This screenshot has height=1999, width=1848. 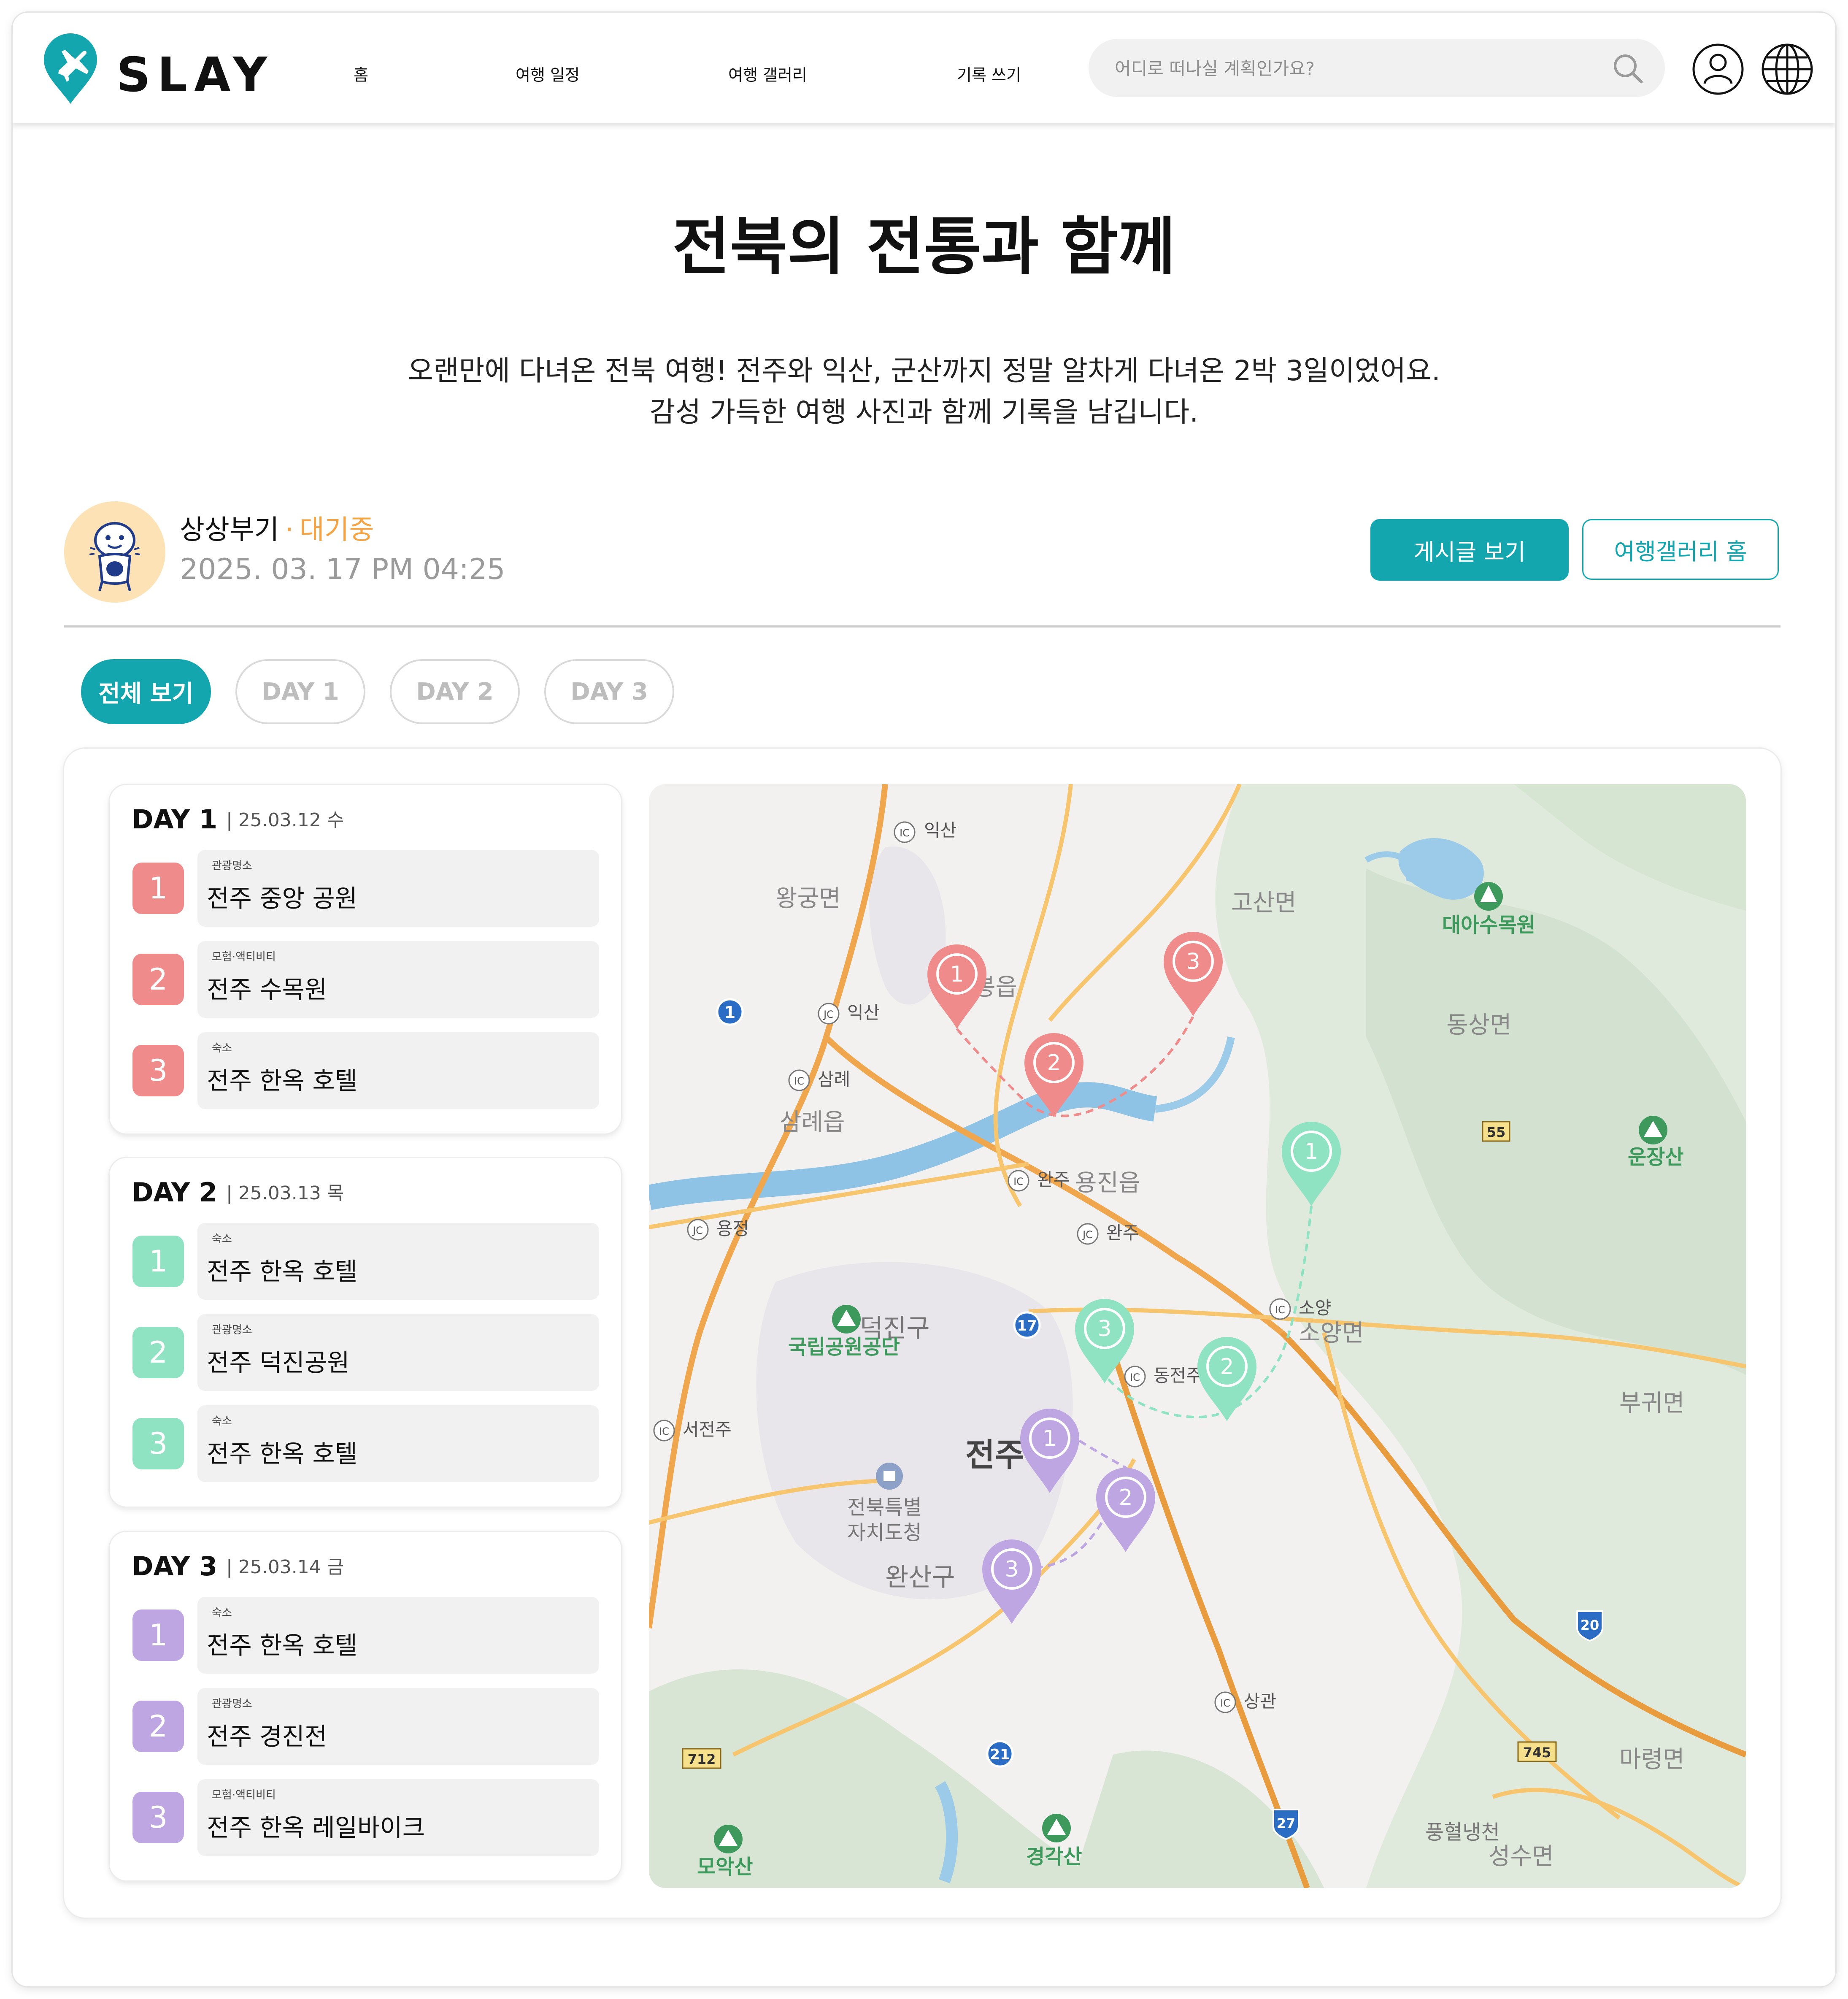 I want to click on day-date: | 25.03.12 수, so click(x=285, y=820).